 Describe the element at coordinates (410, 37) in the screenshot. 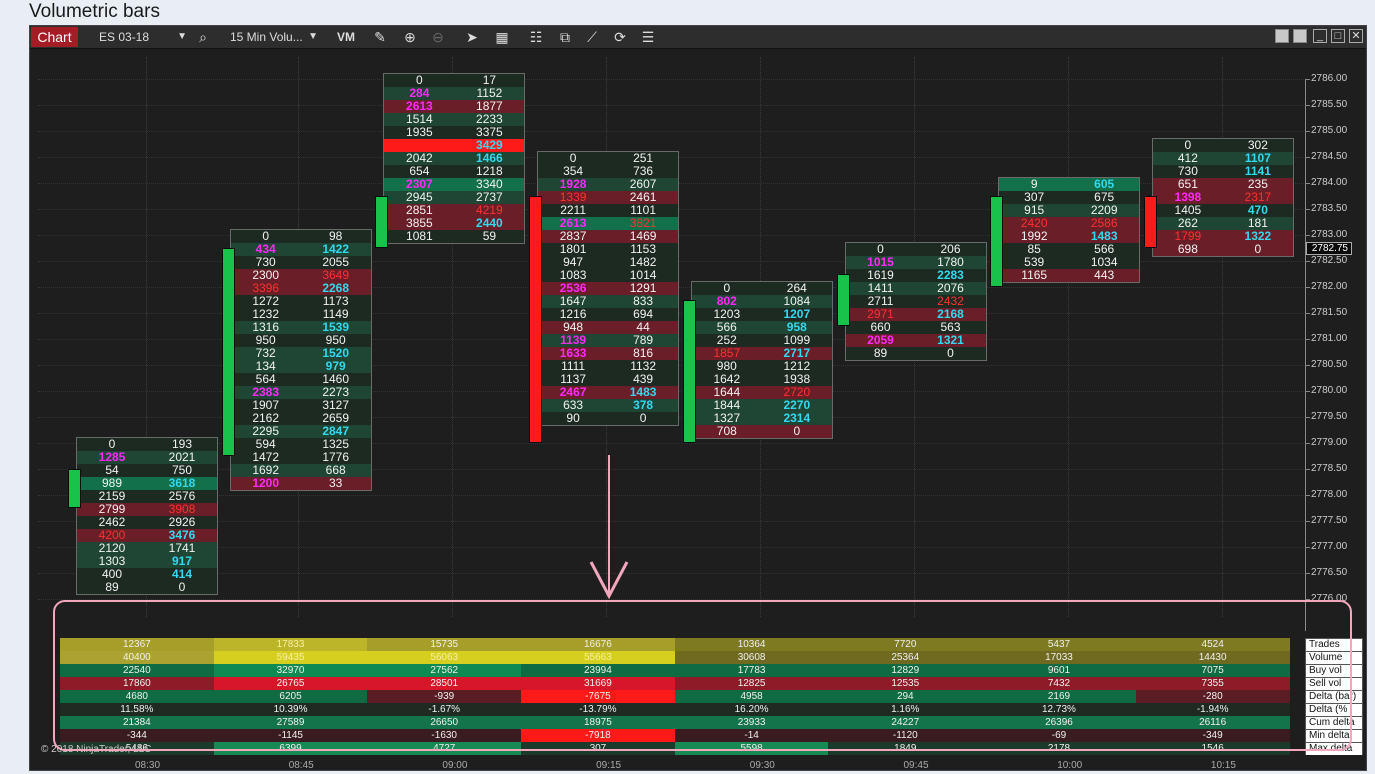

I see `zoom-in-icon: ⊕` at that location.